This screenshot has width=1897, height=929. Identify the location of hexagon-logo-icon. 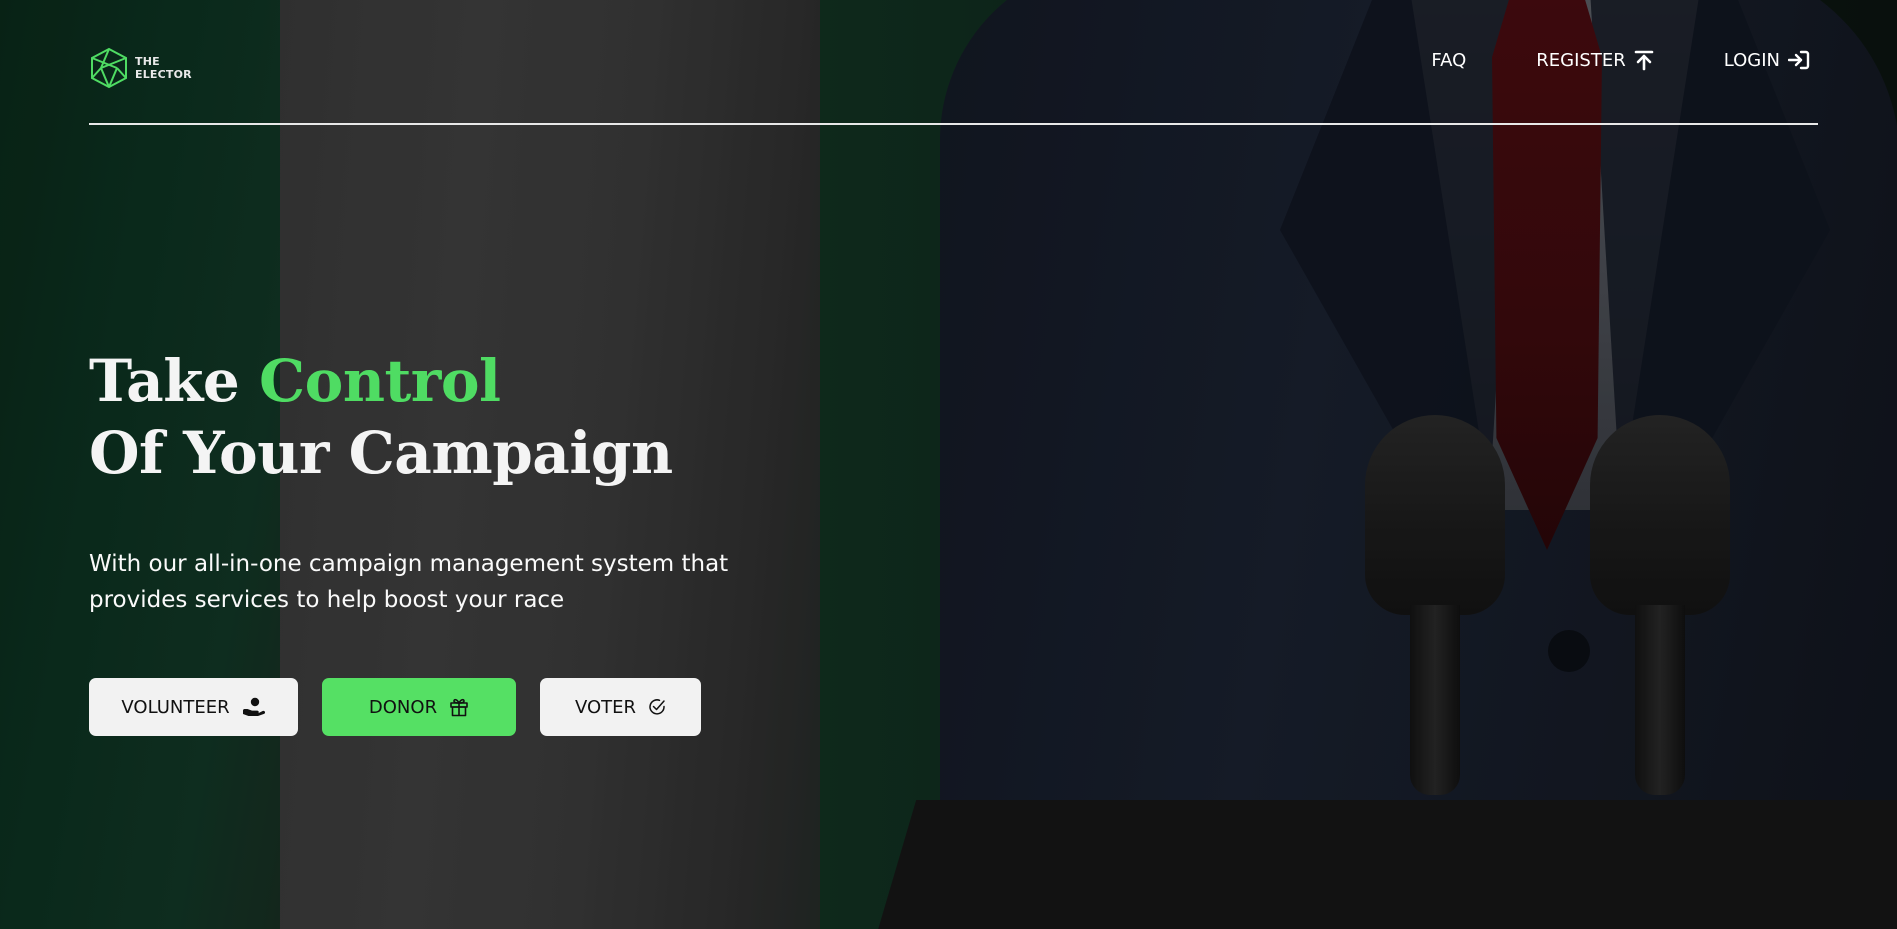
(109, 68).